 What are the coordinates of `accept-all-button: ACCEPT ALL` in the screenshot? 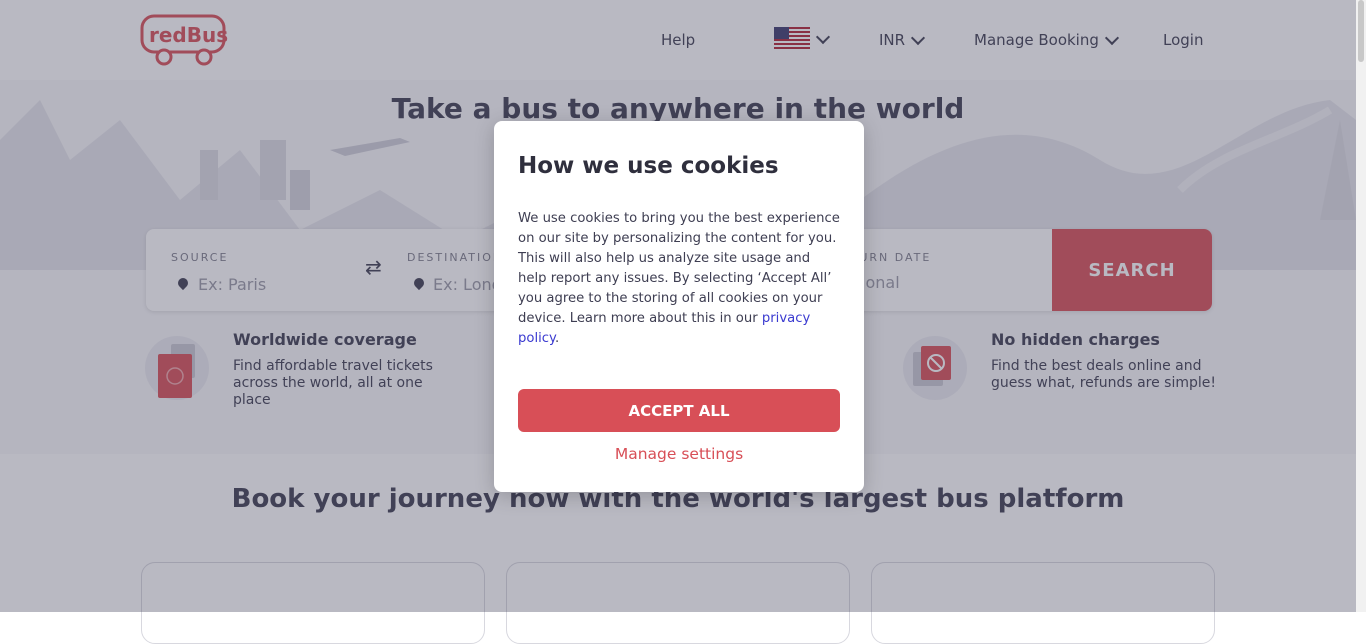 It's located at (679, 410).